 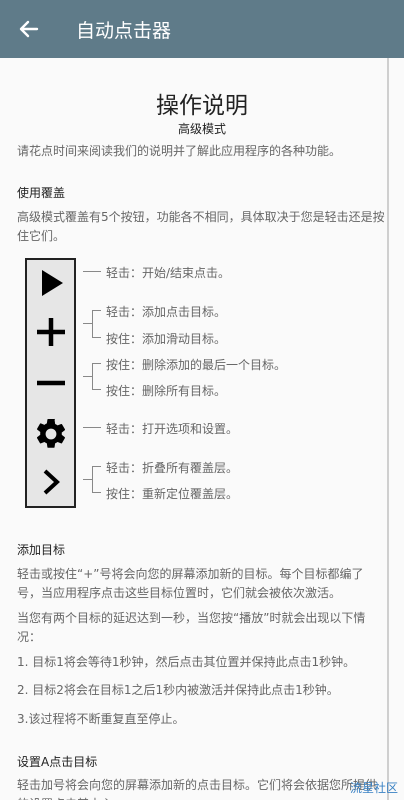 I want to click on intro-text: 请花点时间来阅读我们的说明并了解此应用程序的各种功能。, so click(x=179, y=151).